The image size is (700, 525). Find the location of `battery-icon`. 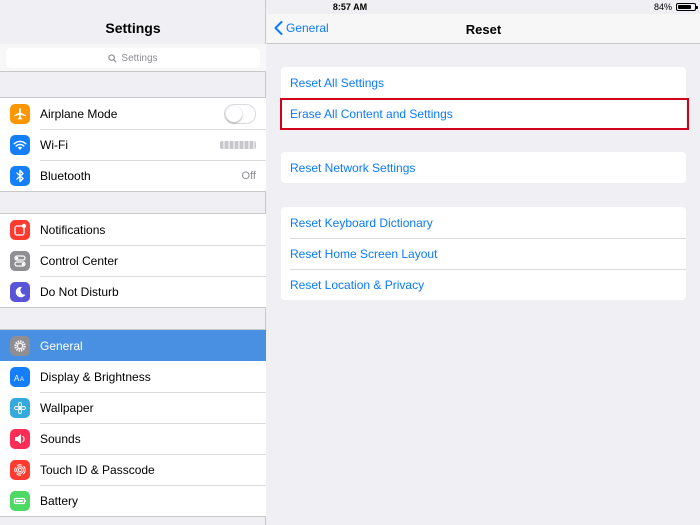

battery-icon is located at coordinates (20, 500).